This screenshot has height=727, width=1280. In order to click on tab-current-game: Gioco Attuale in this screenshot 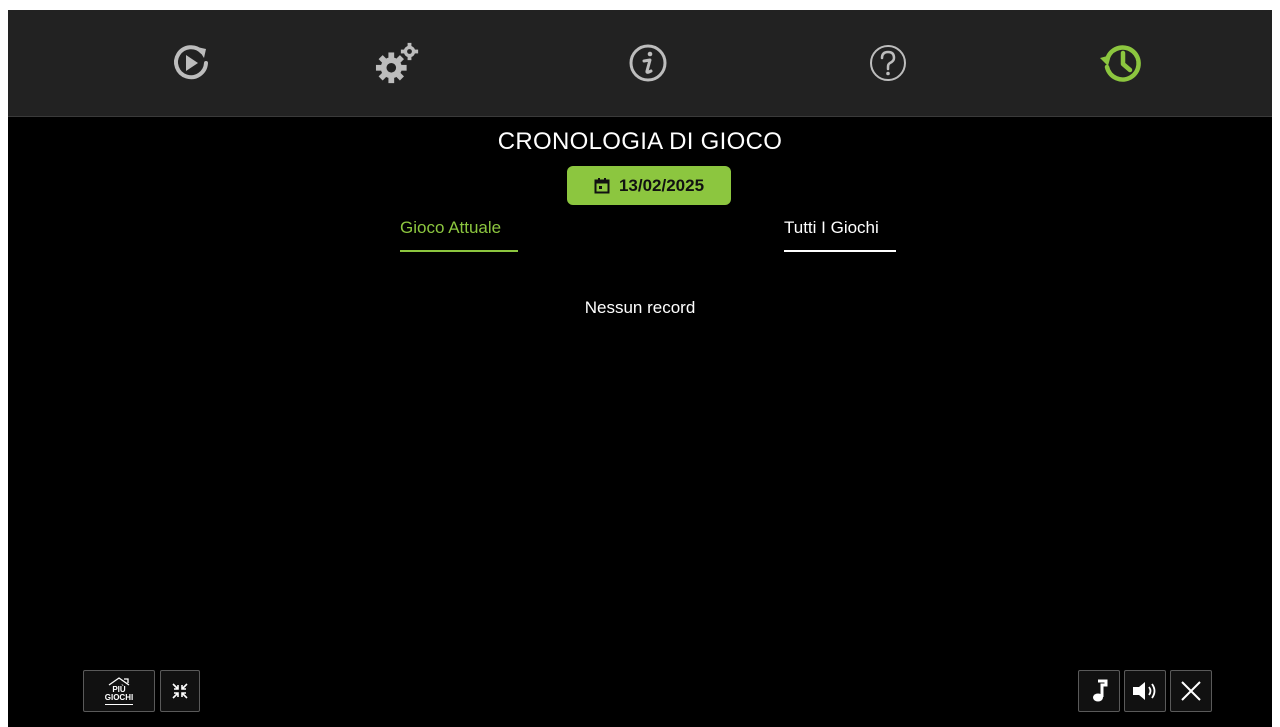, I will do `click(459, 235)`.